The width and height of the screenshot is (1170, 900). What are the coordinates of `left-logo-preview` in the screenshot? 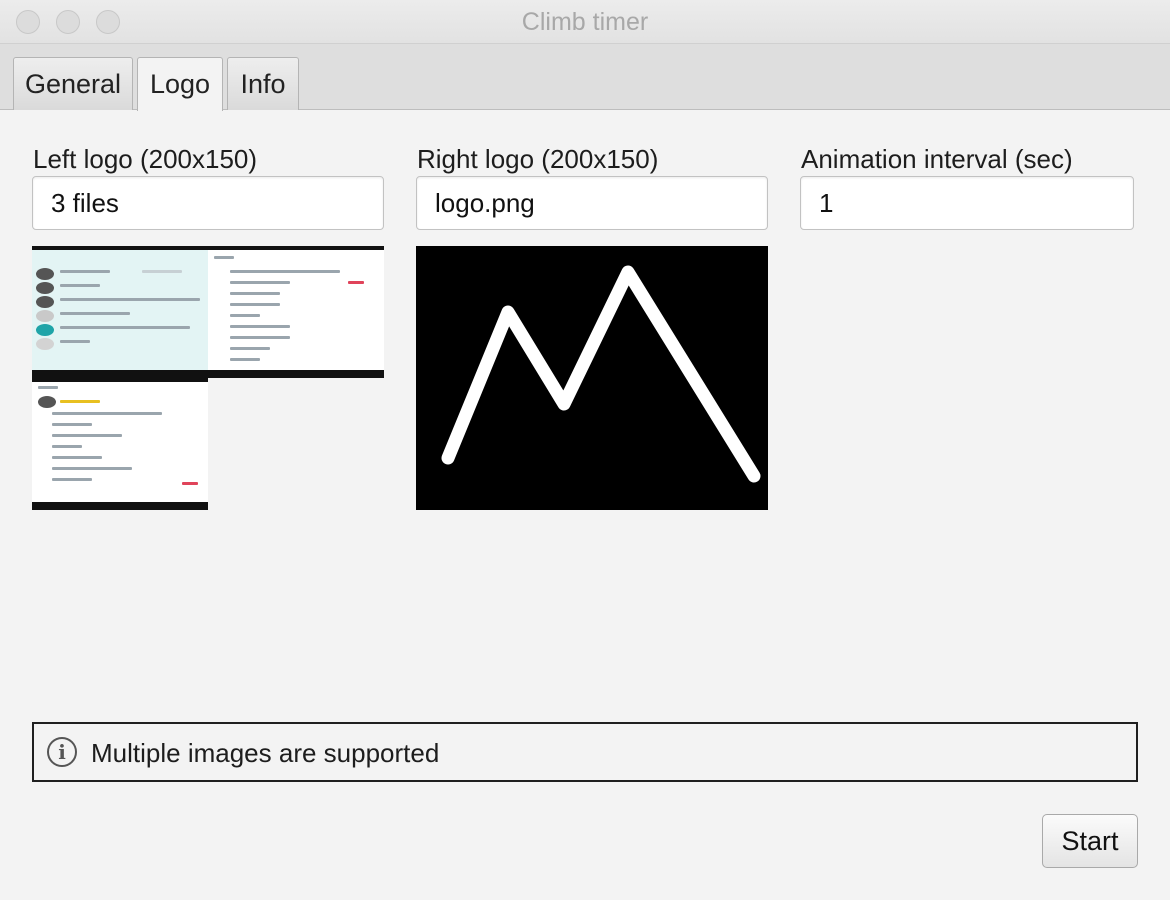 It's located at (208, 312).